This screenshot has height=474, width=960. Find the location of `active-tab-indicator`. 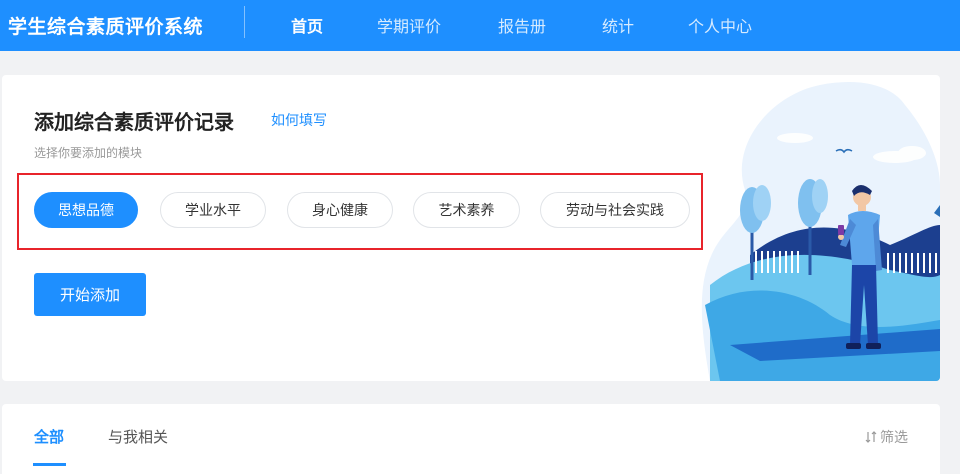

active-tab-indicator is located at coordinates (49, 464).